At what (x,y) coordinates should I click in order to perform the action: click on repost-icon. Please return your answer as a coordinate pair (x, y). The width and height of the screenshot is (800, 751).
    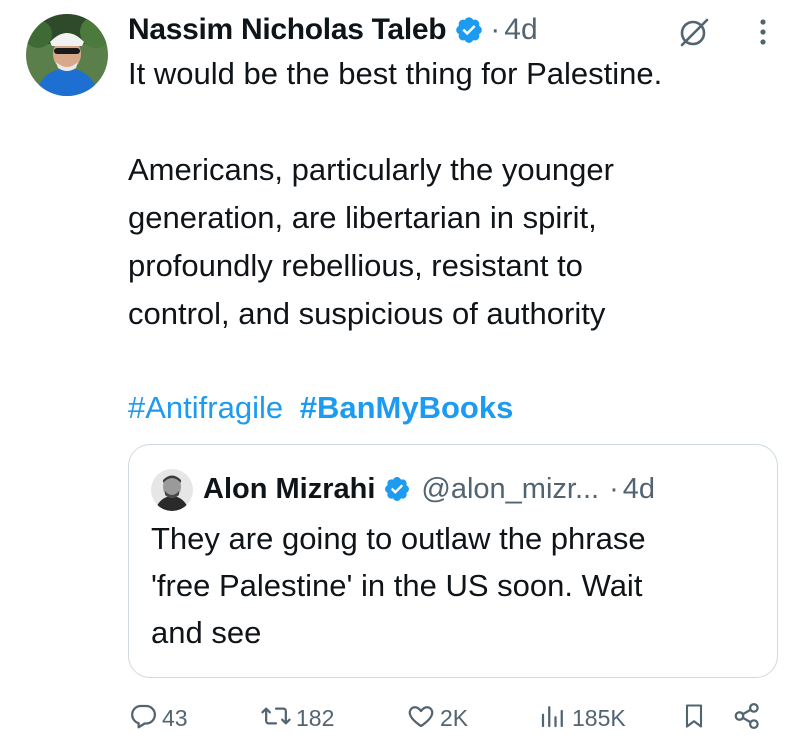
    Looking at the image, I should click on (276, 718).